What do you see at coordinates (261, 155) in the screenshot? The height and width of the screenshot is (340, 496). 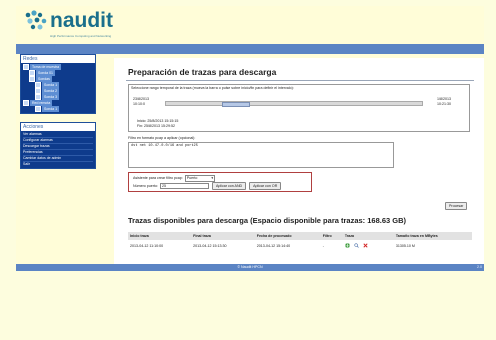 I see `pcap-filter-textarea: dst net 10.47.0.0/16 and port25` at bounding box center [261, 155].